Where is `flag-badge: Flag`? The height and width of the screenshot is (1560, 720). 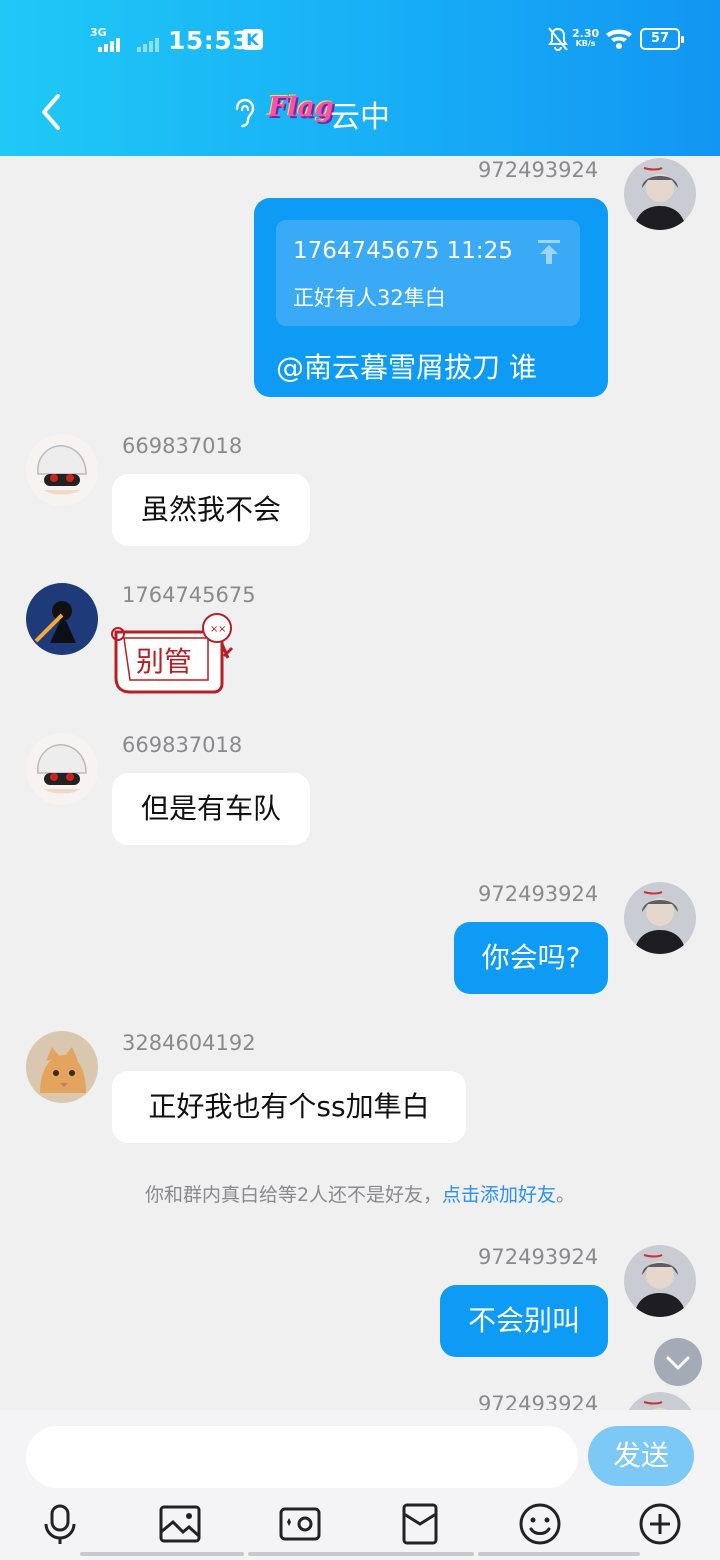
flag-badge: Flag is located at coordinates (301, 107).